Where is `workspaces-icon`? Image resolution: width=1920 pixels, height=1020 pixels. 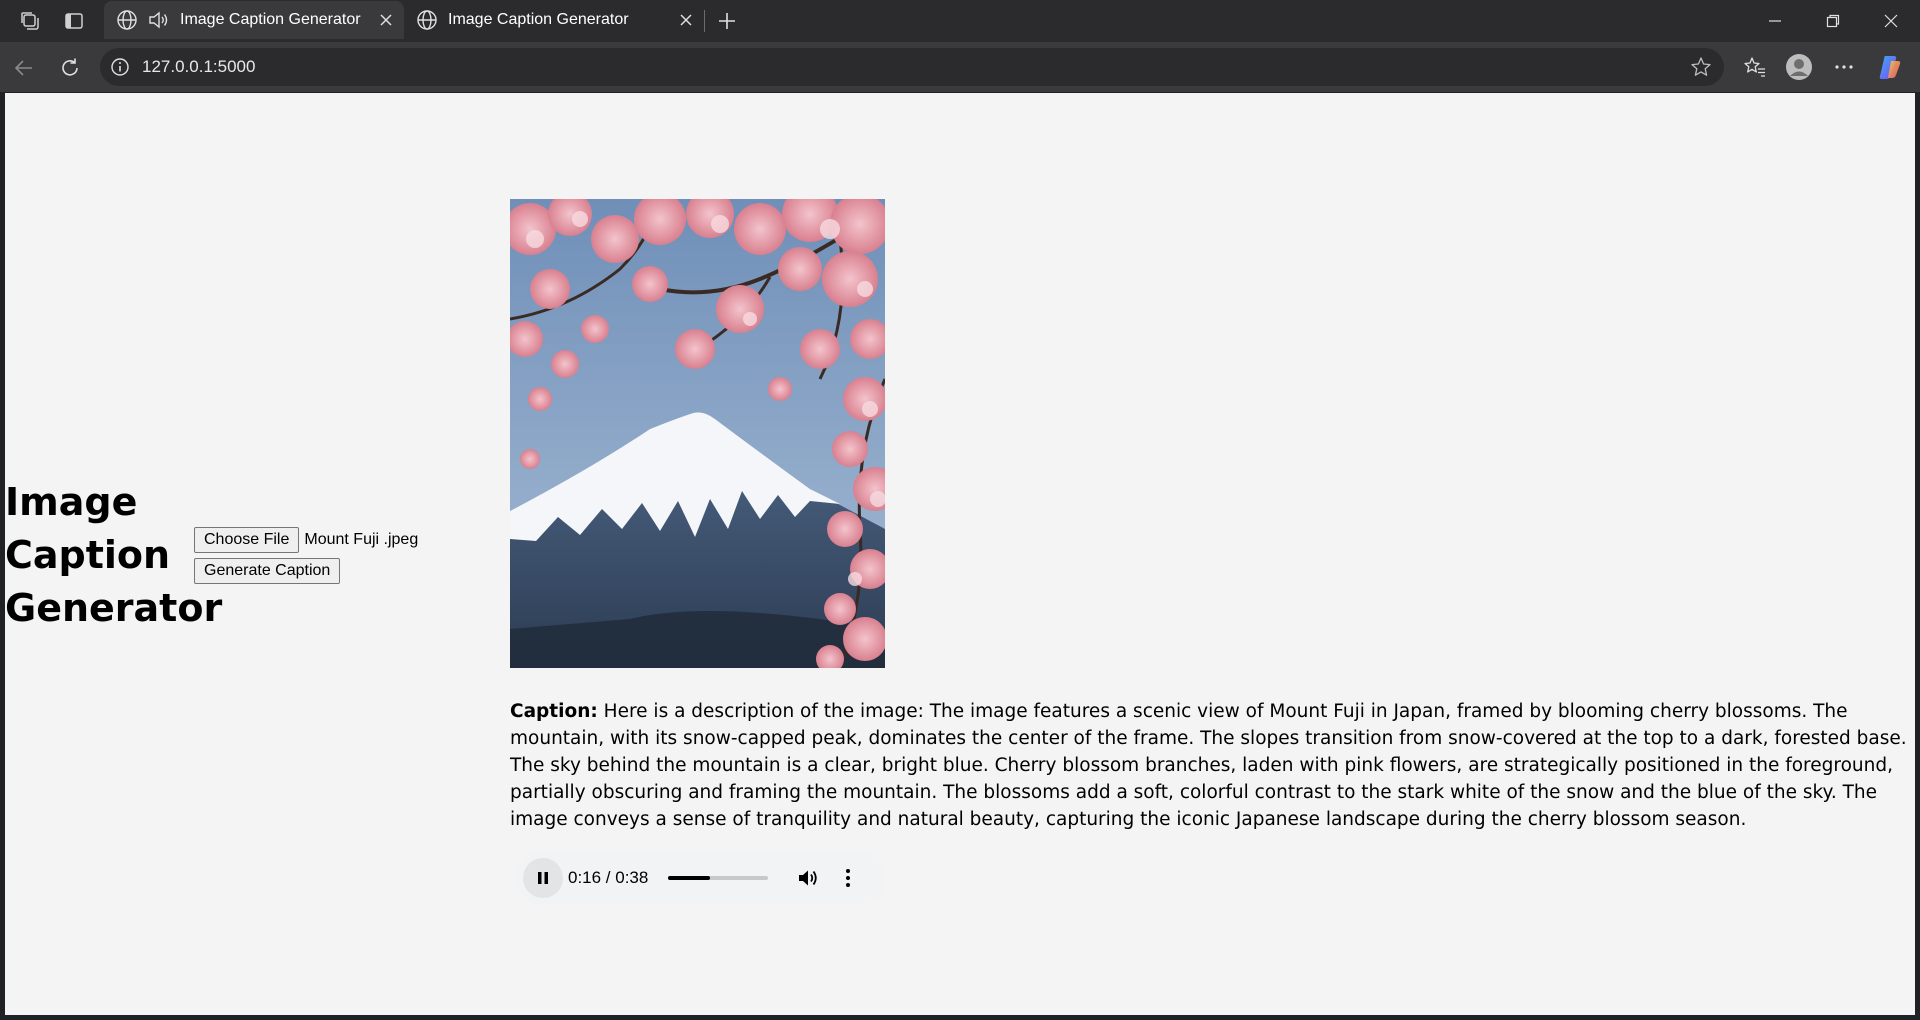 workspaces-icon is located at coordinates (30, 21).